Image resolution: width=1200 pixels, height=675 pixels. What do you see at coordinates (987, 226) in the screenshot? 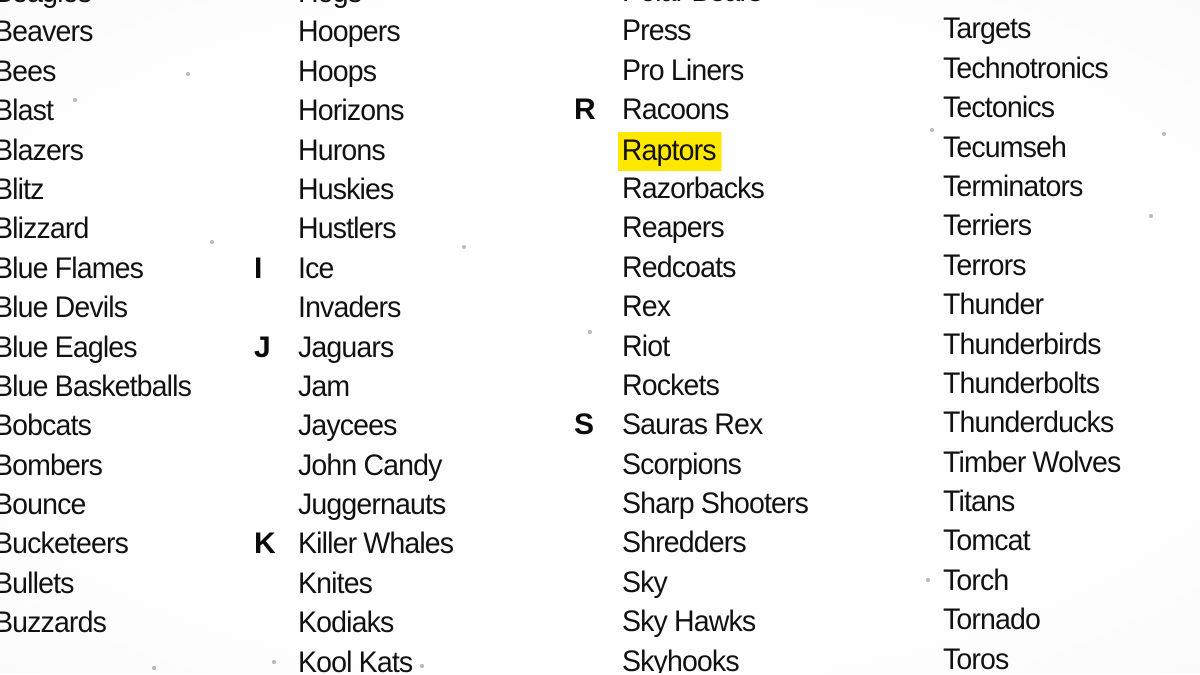
I see `team-name: Terriers` at bounding box center [987, 226].